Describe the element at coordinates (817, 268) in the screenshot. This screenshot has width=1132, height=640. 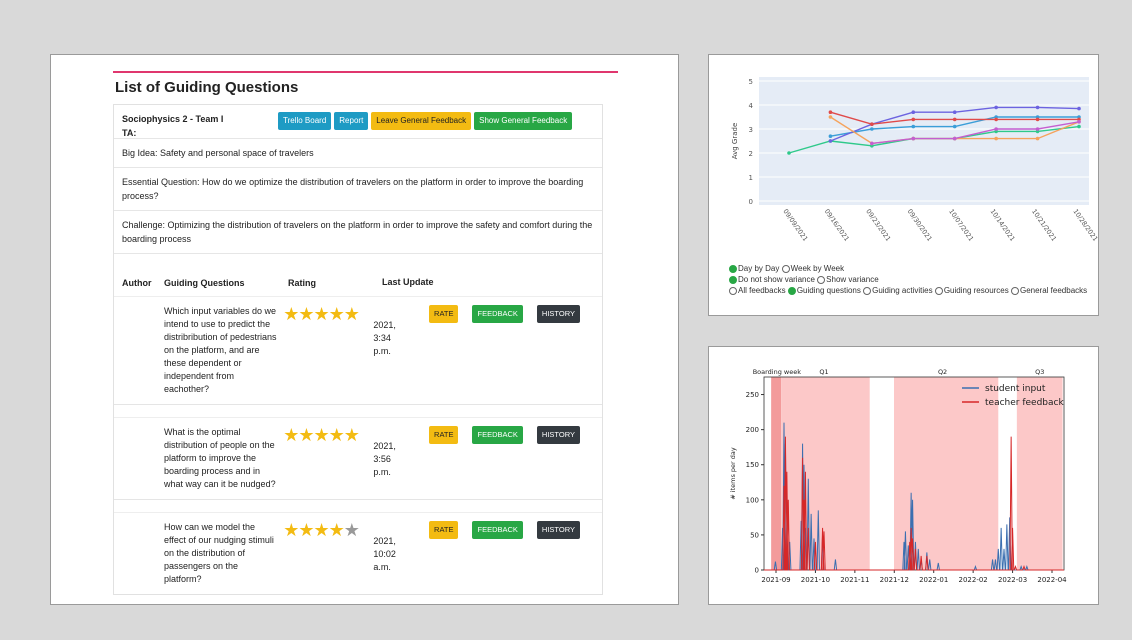
I see `radio-label: Week by Week` at that location.